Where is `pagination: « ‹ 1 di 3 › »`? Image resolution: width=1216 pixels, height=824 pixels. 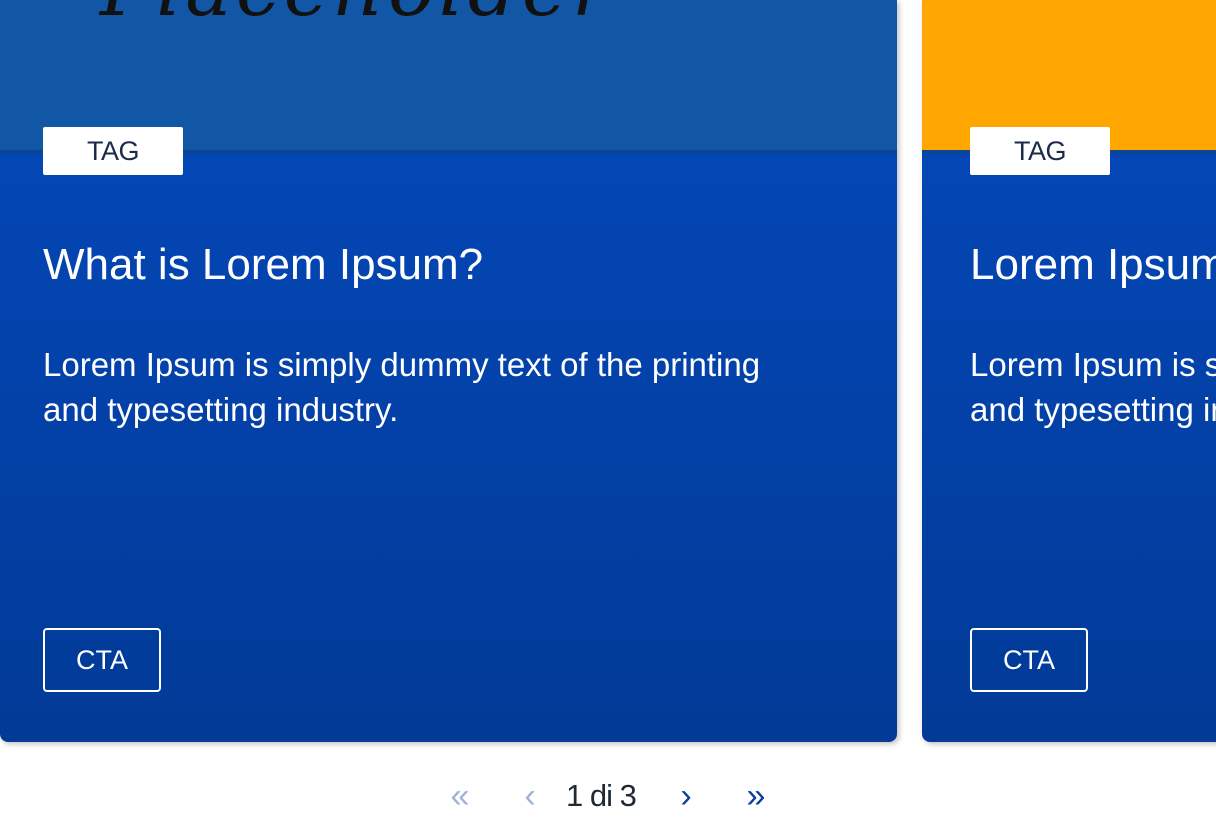 pagination: « ‹ 1 di 3 › » is located at coordinates (608, 796).